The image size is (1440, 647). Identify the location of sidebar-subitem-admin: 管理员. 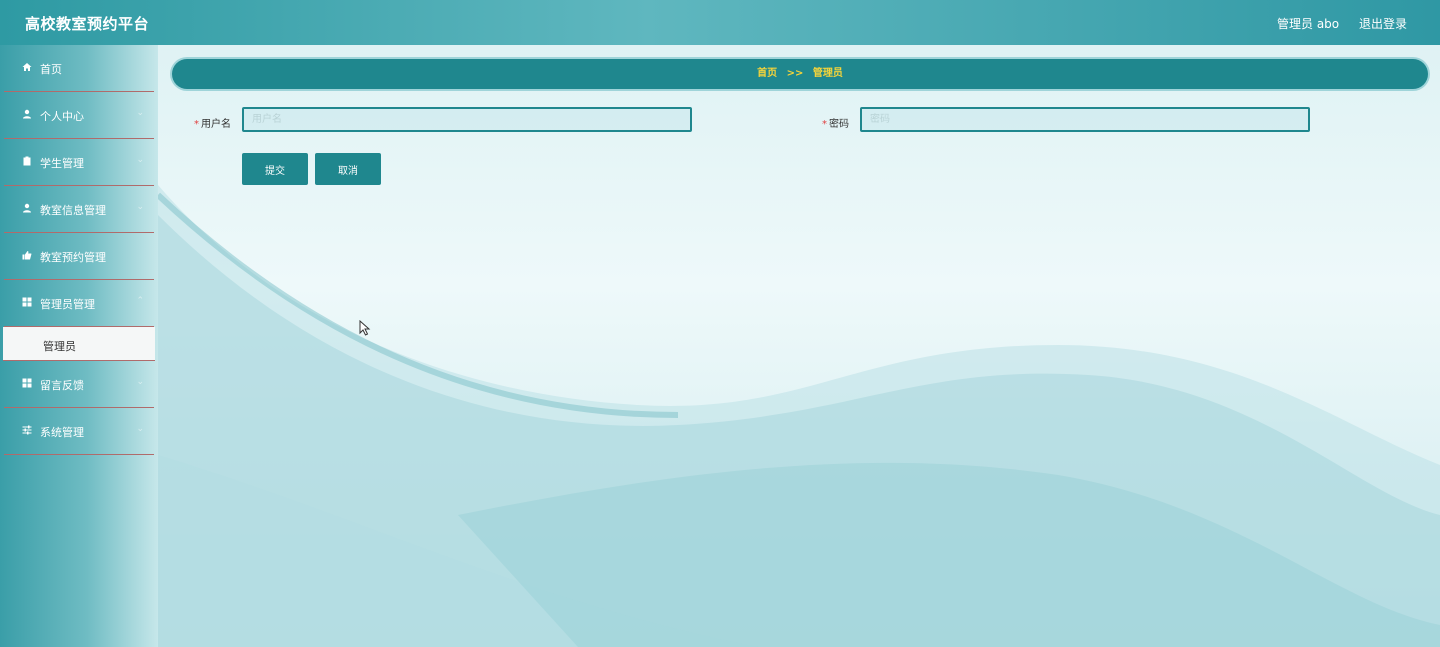
(79, 344).